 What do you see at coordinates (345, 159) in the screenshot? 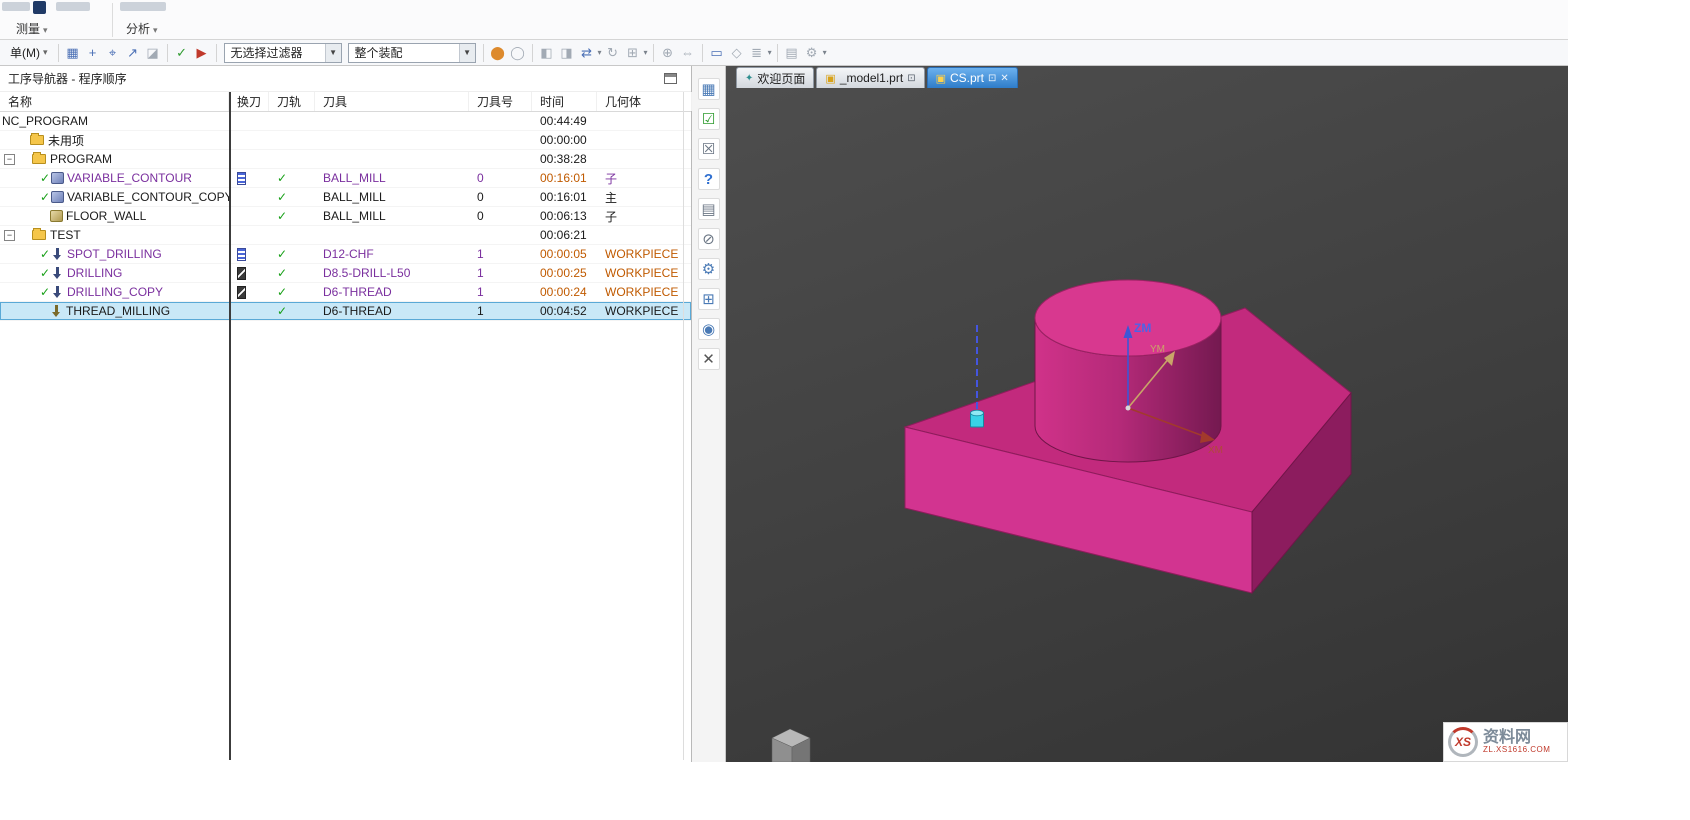
I see `table-row: − PROGRAM 00:38:28` at bounding box center [345, 159].